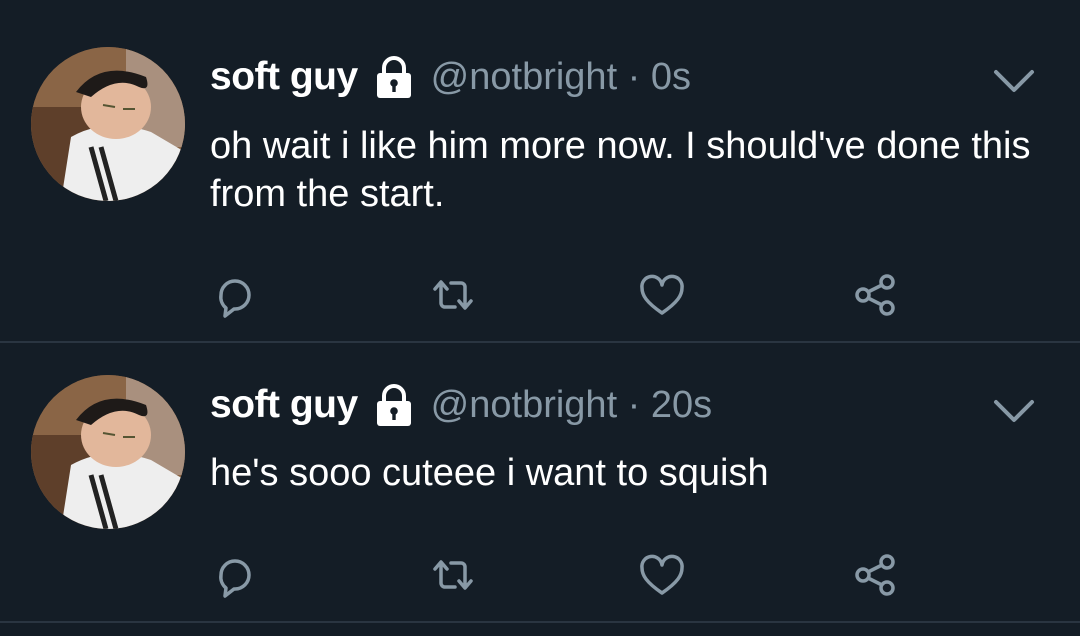  Describe the element at coordinates (572, 405) in the screenshot. I see `handle-and-time: @notbright · 20s` at that location.